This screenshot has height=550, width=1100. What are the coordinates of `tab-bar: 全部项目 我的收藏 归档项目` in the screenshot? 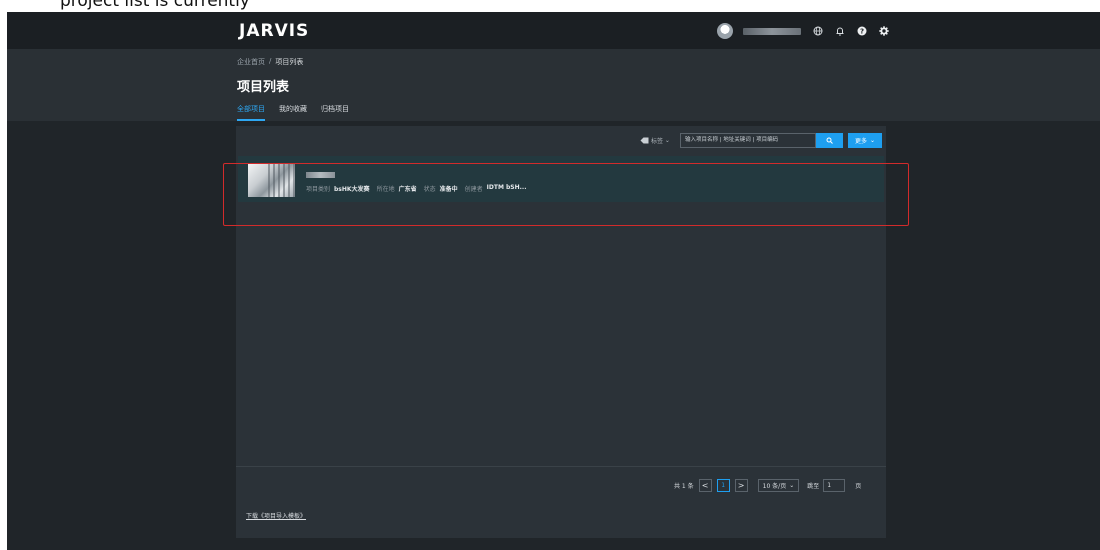 It's located at (293, 112).